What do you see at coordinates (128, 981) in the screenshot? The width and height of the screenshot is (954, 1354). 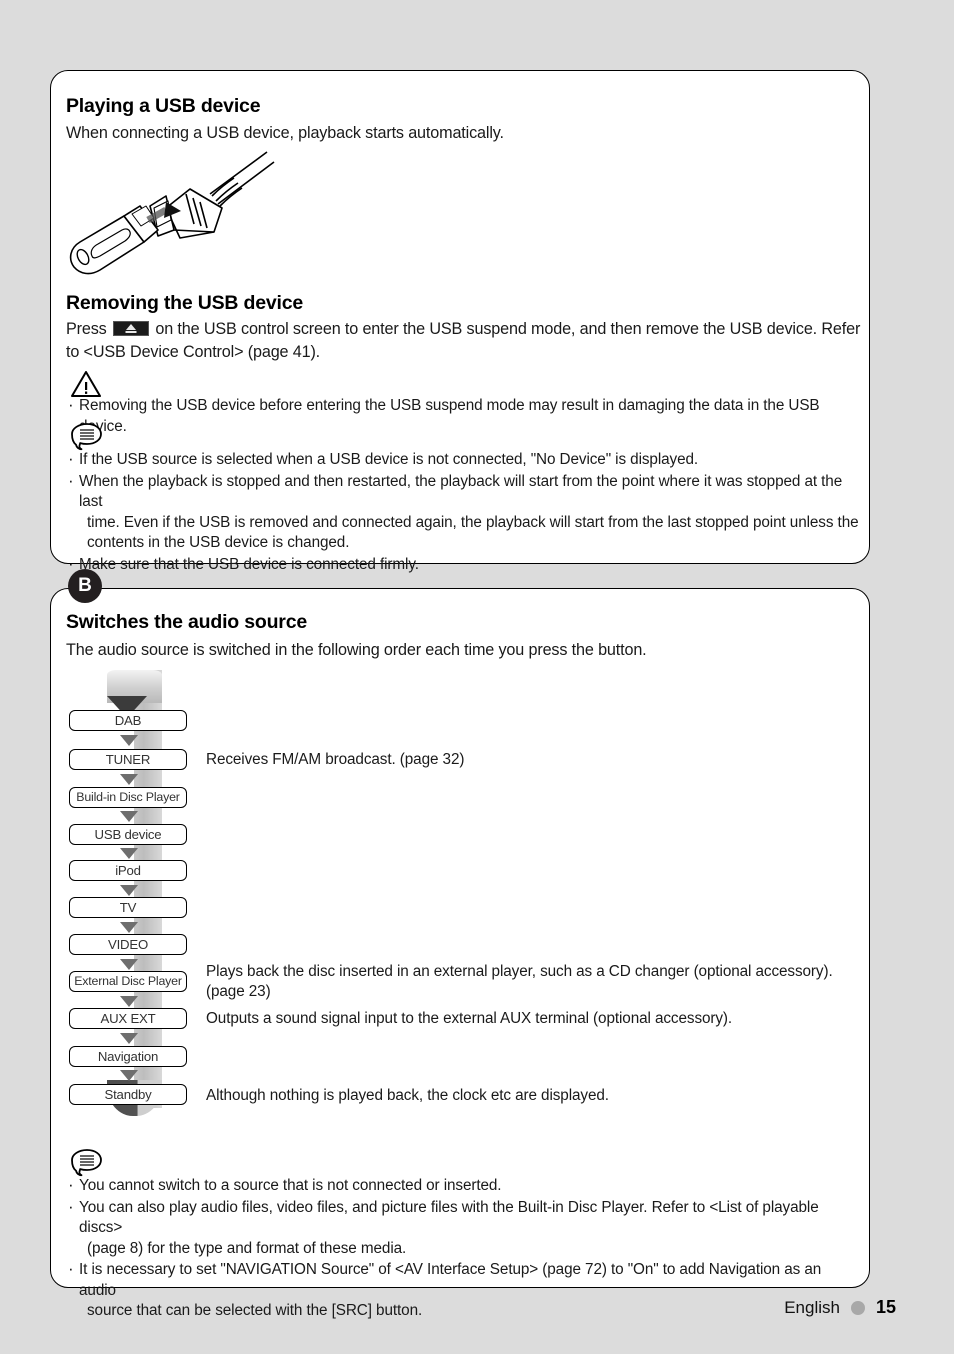 I see `flow-node-external-disc-player: External Disc Player` at bounding box center [128, 981].